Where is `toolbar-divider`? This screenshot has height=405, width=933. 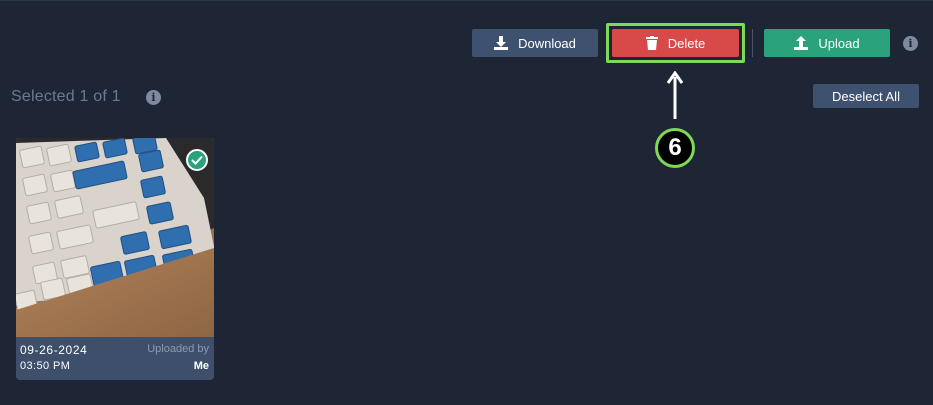 toolbar-divider is located at coordinates (752, 43).